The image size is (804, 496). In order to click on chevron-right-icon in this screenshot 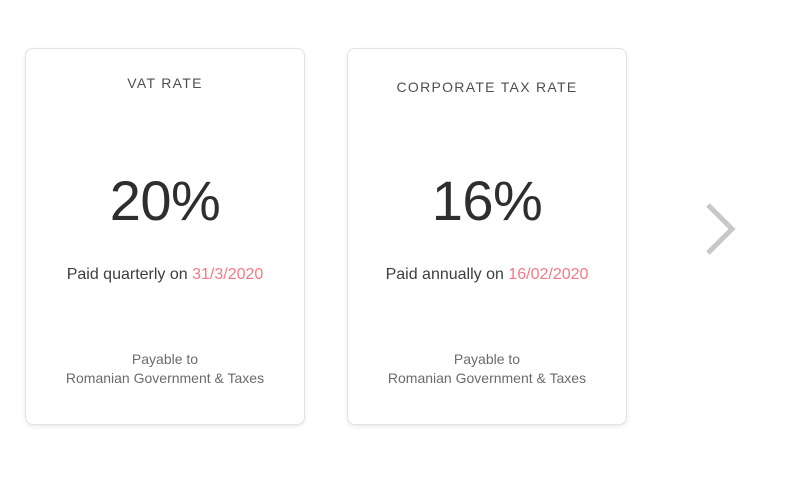, I will do `click(721, 229)`.